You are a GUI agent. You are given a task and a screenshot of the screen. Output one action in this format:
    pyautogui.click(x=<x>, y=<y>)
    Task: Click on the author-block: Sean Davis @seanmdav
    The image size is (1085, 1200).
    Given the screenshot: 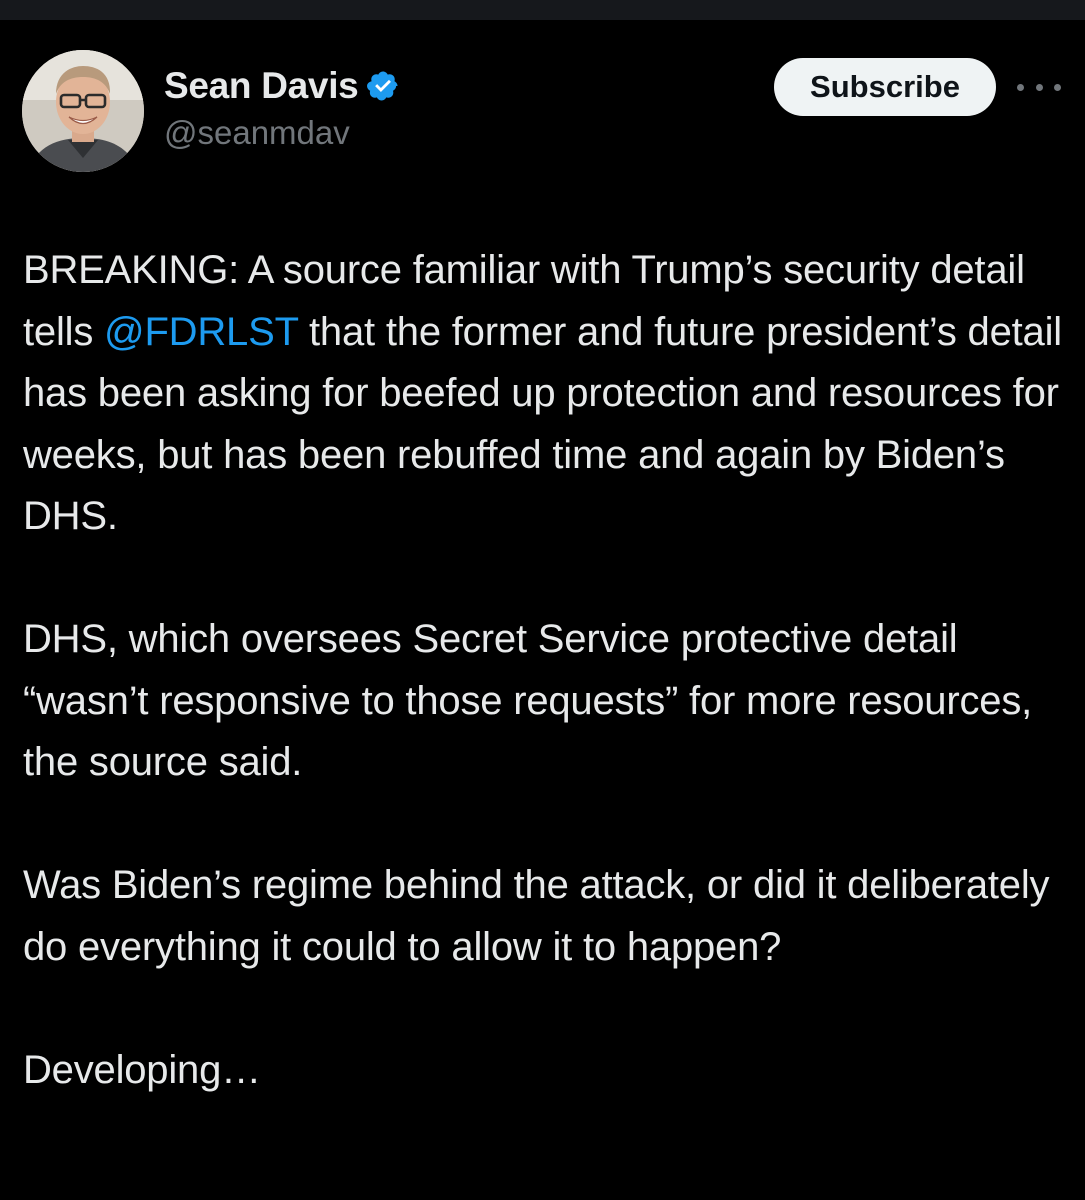 What is the action you would take?
    pyautogui.click(x=282, y=108)
    